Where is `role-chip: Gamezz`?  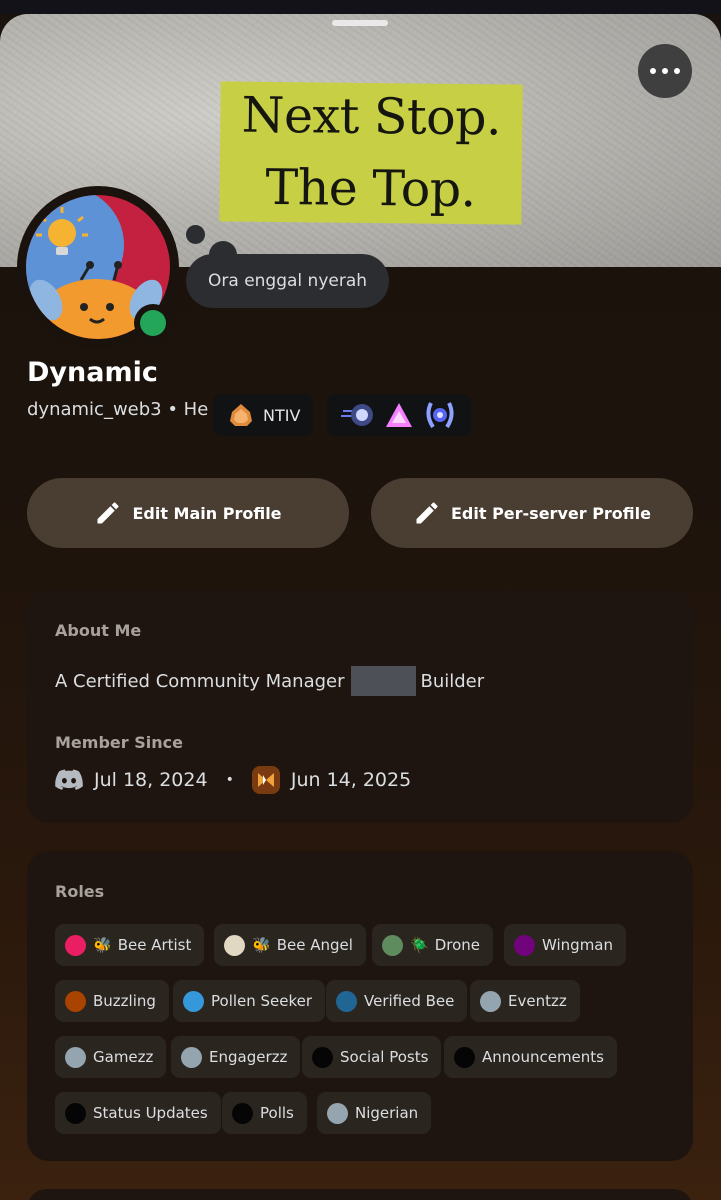 role-chip: Gamezz is located at coordinates (111, 1057).